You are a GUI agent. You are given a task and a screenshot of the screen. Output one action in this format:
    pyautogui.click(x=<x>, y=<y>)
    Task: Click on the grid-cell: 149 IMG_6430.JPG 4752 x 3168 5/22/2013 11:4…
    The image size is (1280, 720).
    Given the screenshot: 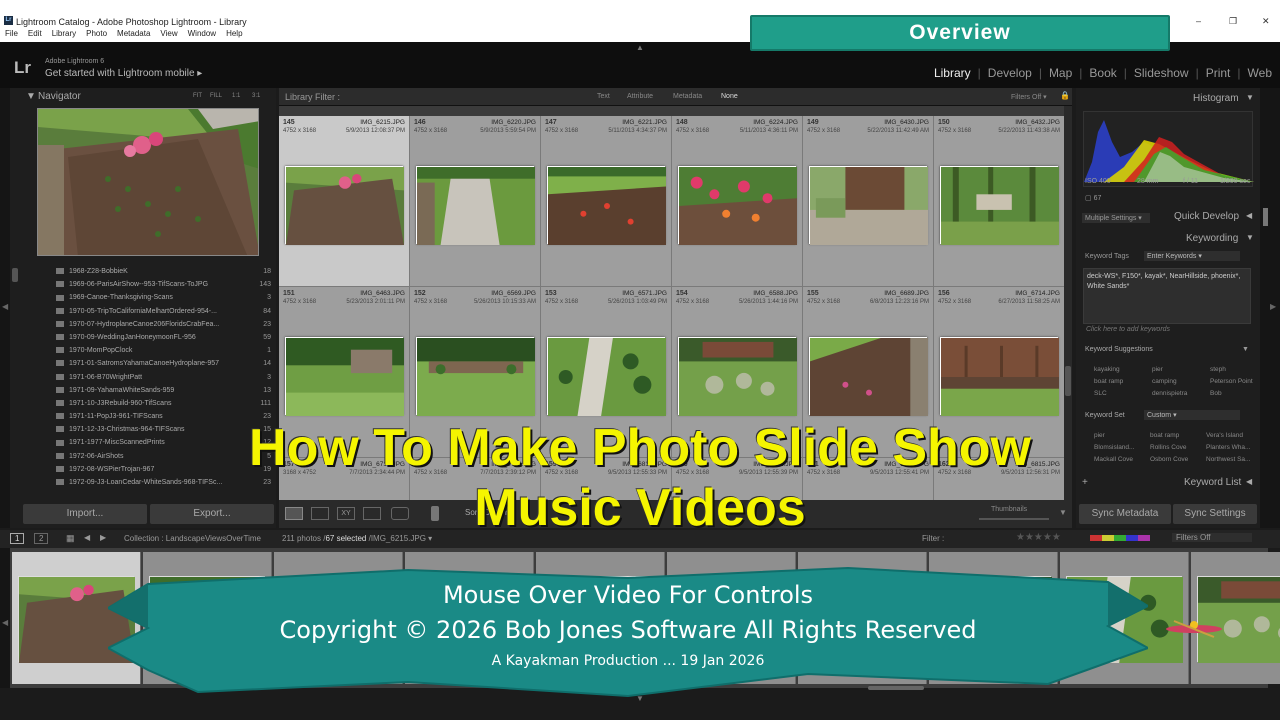 What is the action you would take?
    pyautogui.click(x=868, y=201)
    